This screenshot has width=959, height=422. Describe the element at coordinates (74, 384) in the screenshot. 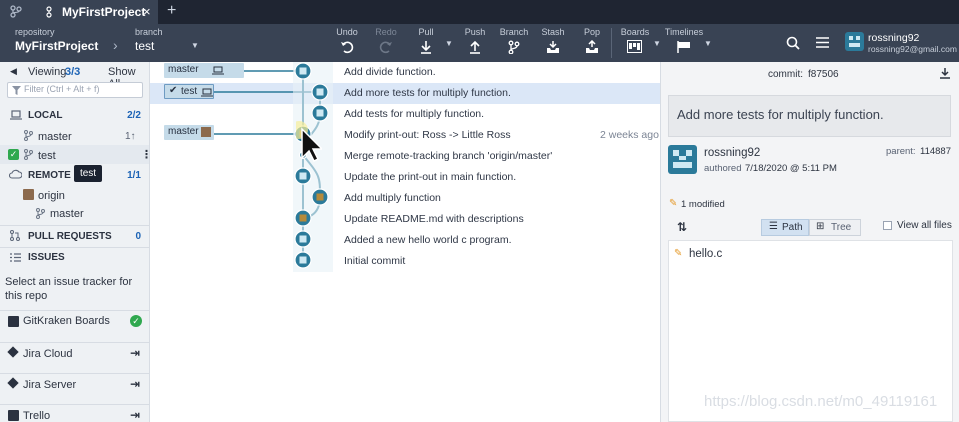

I see `tracker-jira-server: Jira Server ⇥` at that location.